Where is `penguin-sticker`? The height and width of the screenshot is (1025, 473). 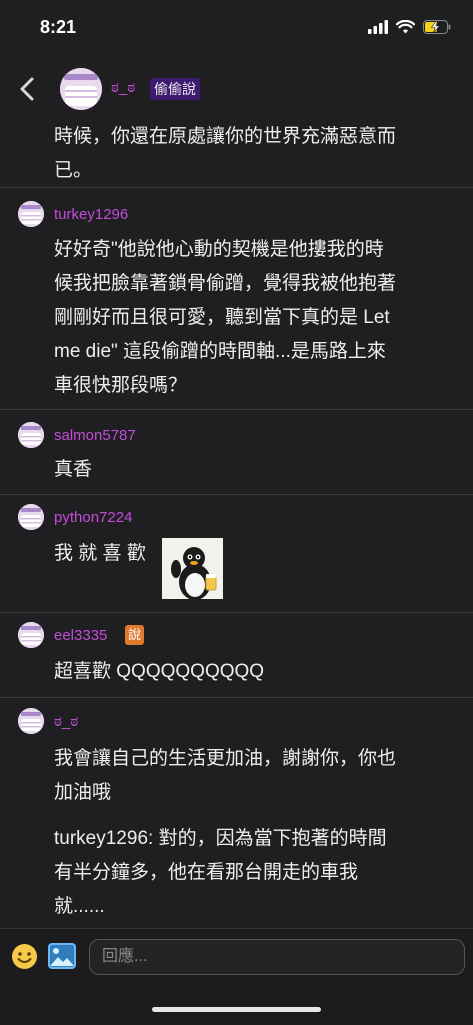 penguin-sticker is located at coordinates (192, 568).